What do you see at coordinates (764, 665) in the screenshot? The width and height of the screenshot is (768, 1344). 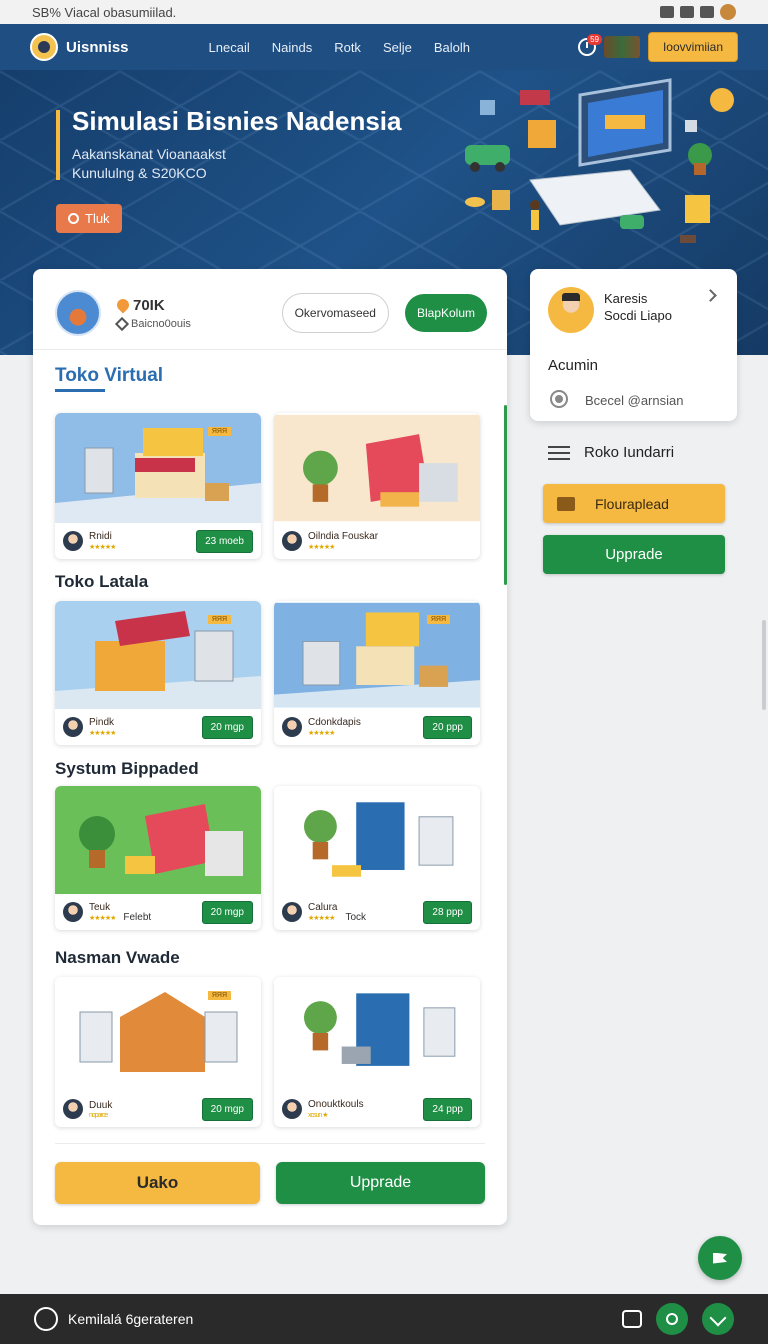 I see `page-scrollbar` at bounding box center [764, 665].